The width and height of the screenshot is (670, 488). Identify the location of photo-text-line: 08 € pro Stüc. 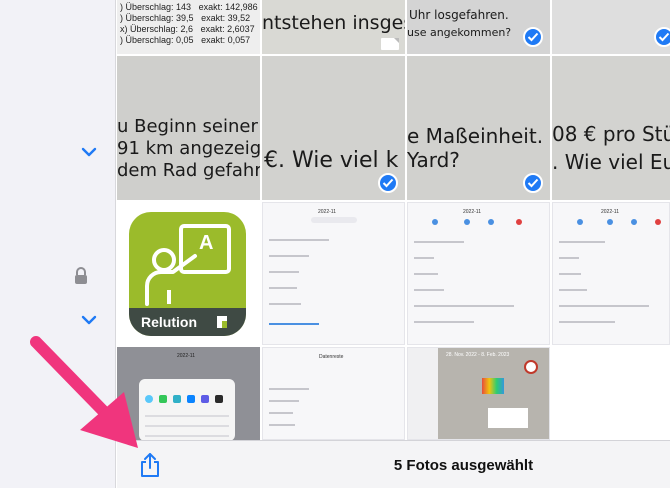
(611, 134).